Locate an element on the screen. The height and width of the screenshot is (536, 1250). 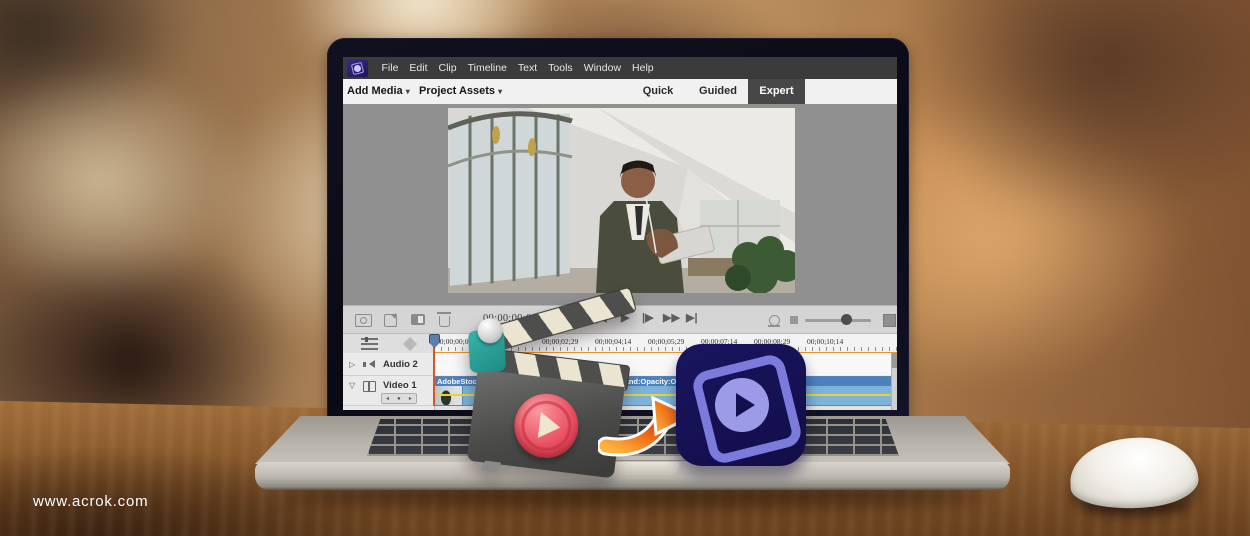
menu-help: Help is located at coordinates (643, 68).